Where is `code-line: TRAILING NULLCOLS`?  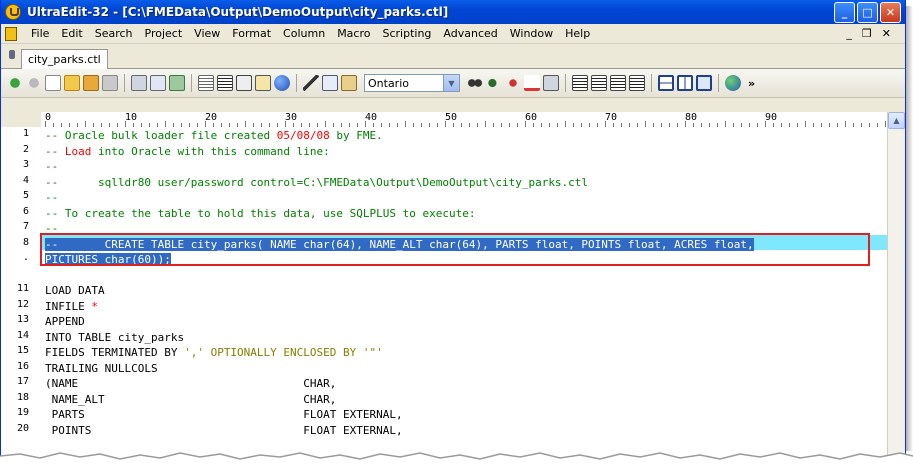 code-line: TRAILING NULLCOLS is located at coordinates (101, 368).